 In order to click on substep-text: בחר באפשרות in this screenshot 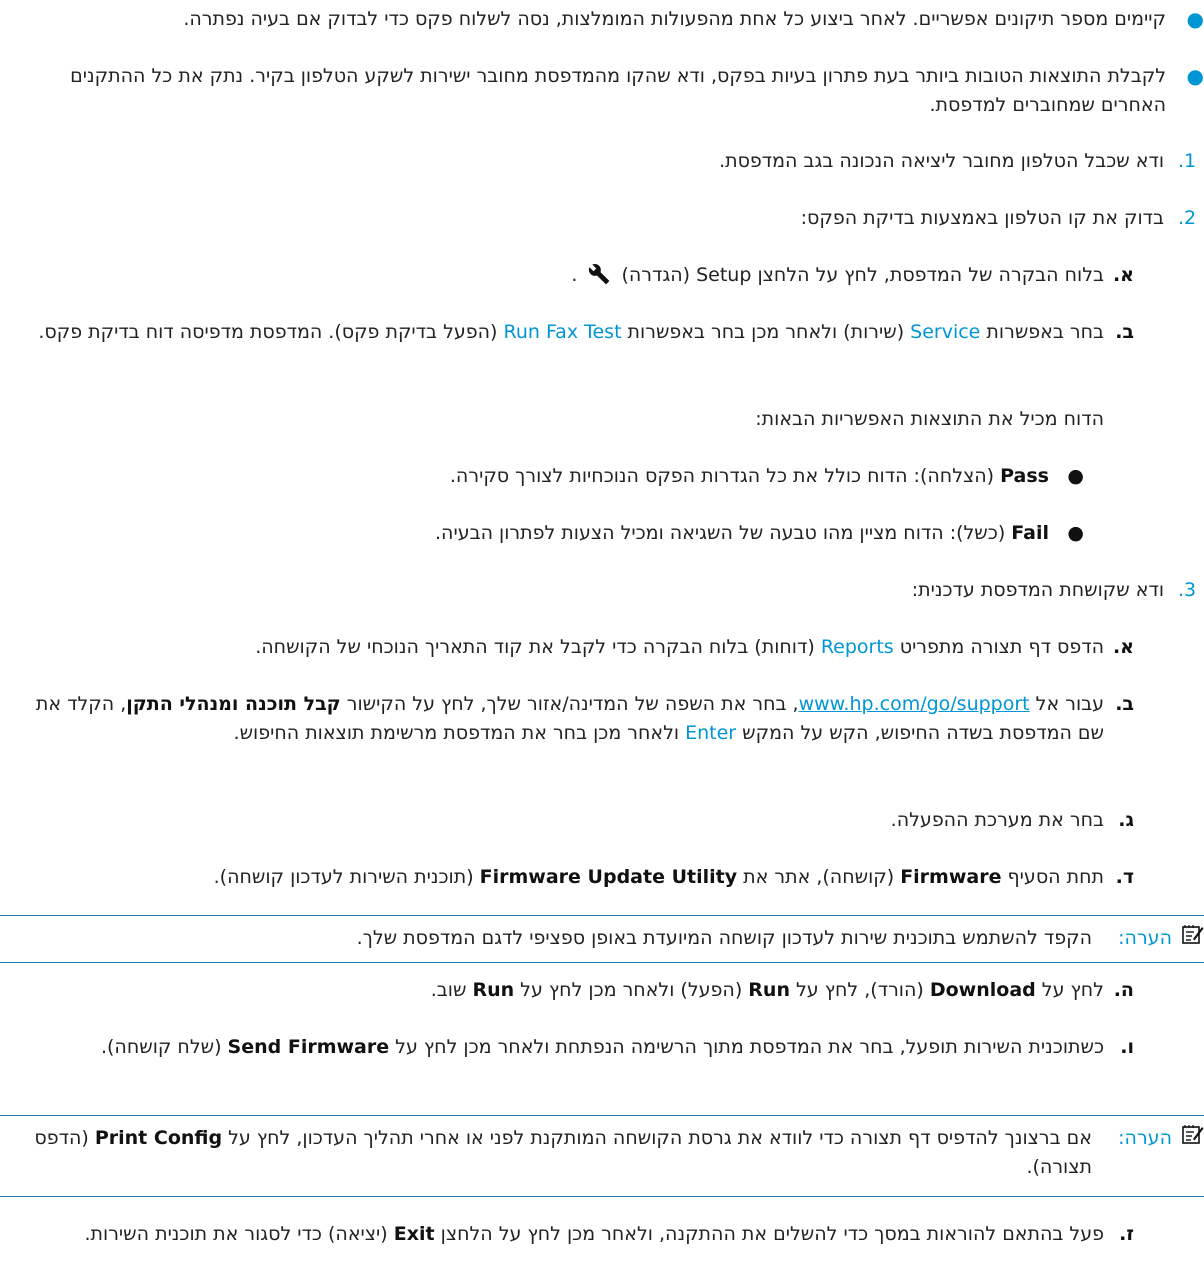, I will do `click(1042, 332)`.